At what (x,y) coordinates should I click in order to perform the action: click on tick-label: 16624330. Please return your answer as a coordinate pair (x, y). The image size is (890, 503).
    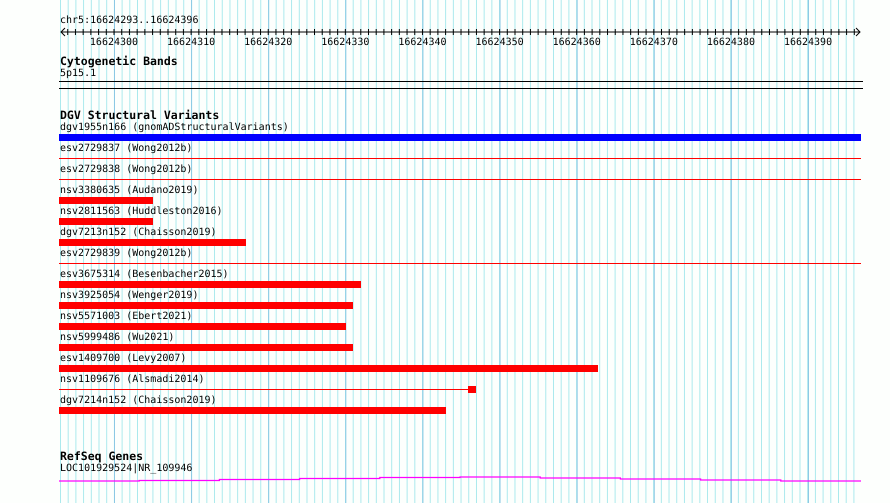
    Looking at the image, I should click on (345, 42).